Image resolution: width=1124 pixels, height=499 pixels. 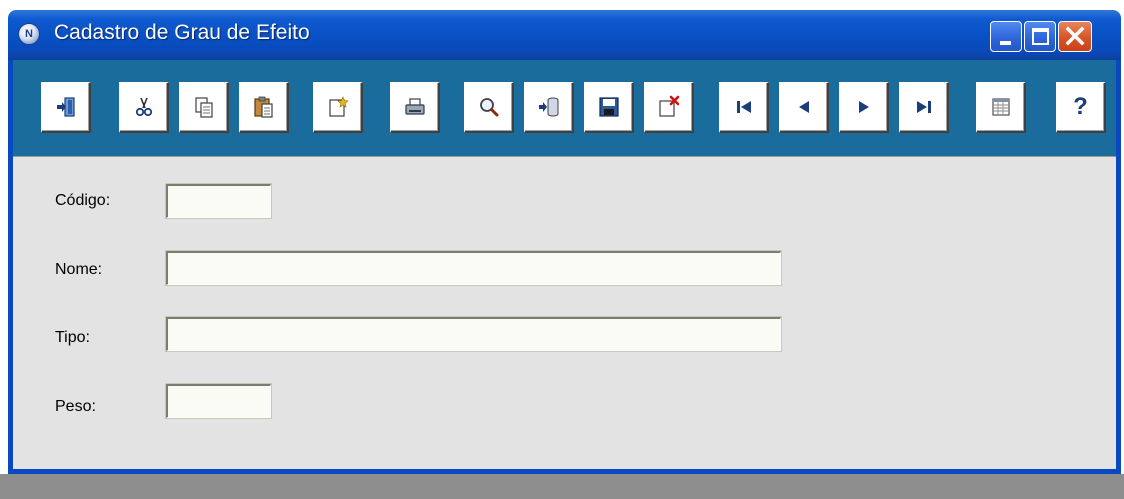 I want to click on save-floppy-icon, so click(x=608, y=107).